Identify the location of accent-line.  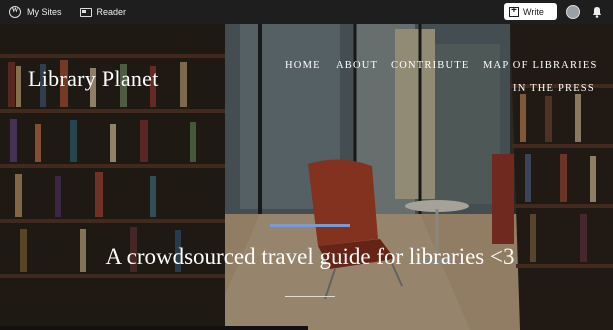
(310, 225).